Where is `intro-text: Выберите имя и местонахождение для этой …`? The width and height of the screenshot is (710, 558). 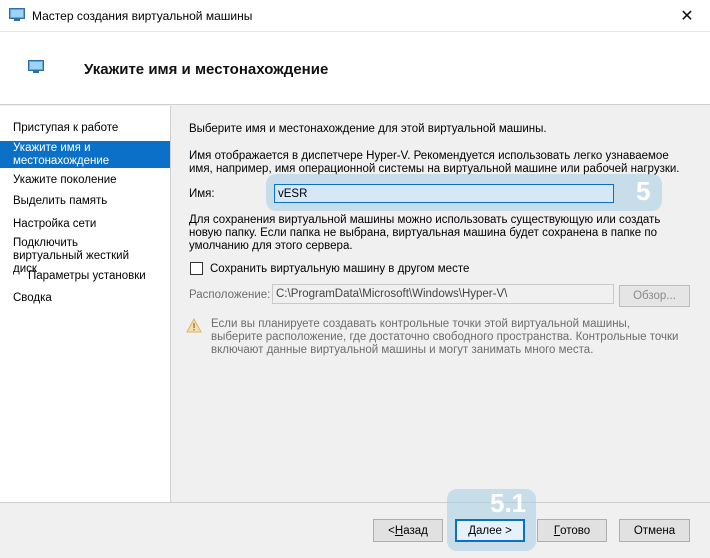
intro-text: Выберите имя и местонахождение для этой … is located at coordinates (368, 129).